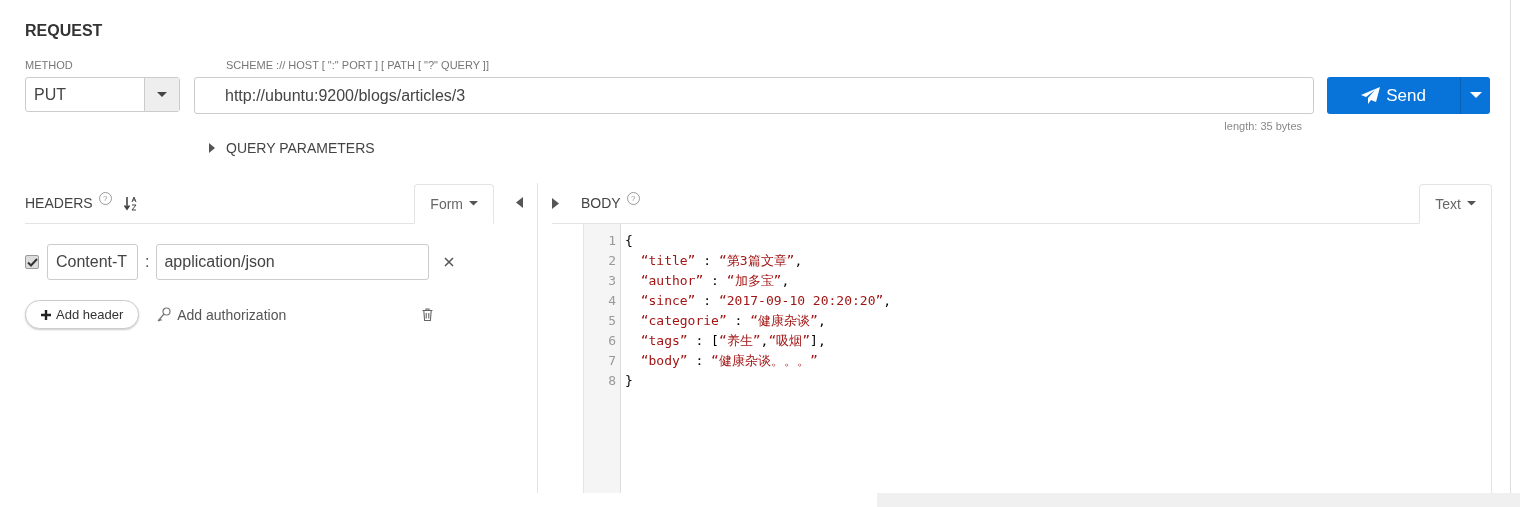  Describe the element at coordinates (82, 314) in the screenshot. I see `add-header-button: Add header` at that location.